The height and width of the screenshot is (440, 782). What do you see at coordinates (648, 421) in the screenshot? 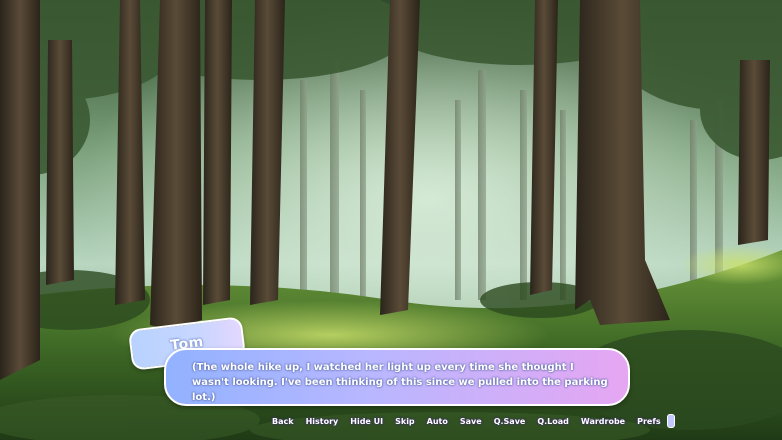
I see `prefs-button: Prefs` at bounding box center [648, 421].